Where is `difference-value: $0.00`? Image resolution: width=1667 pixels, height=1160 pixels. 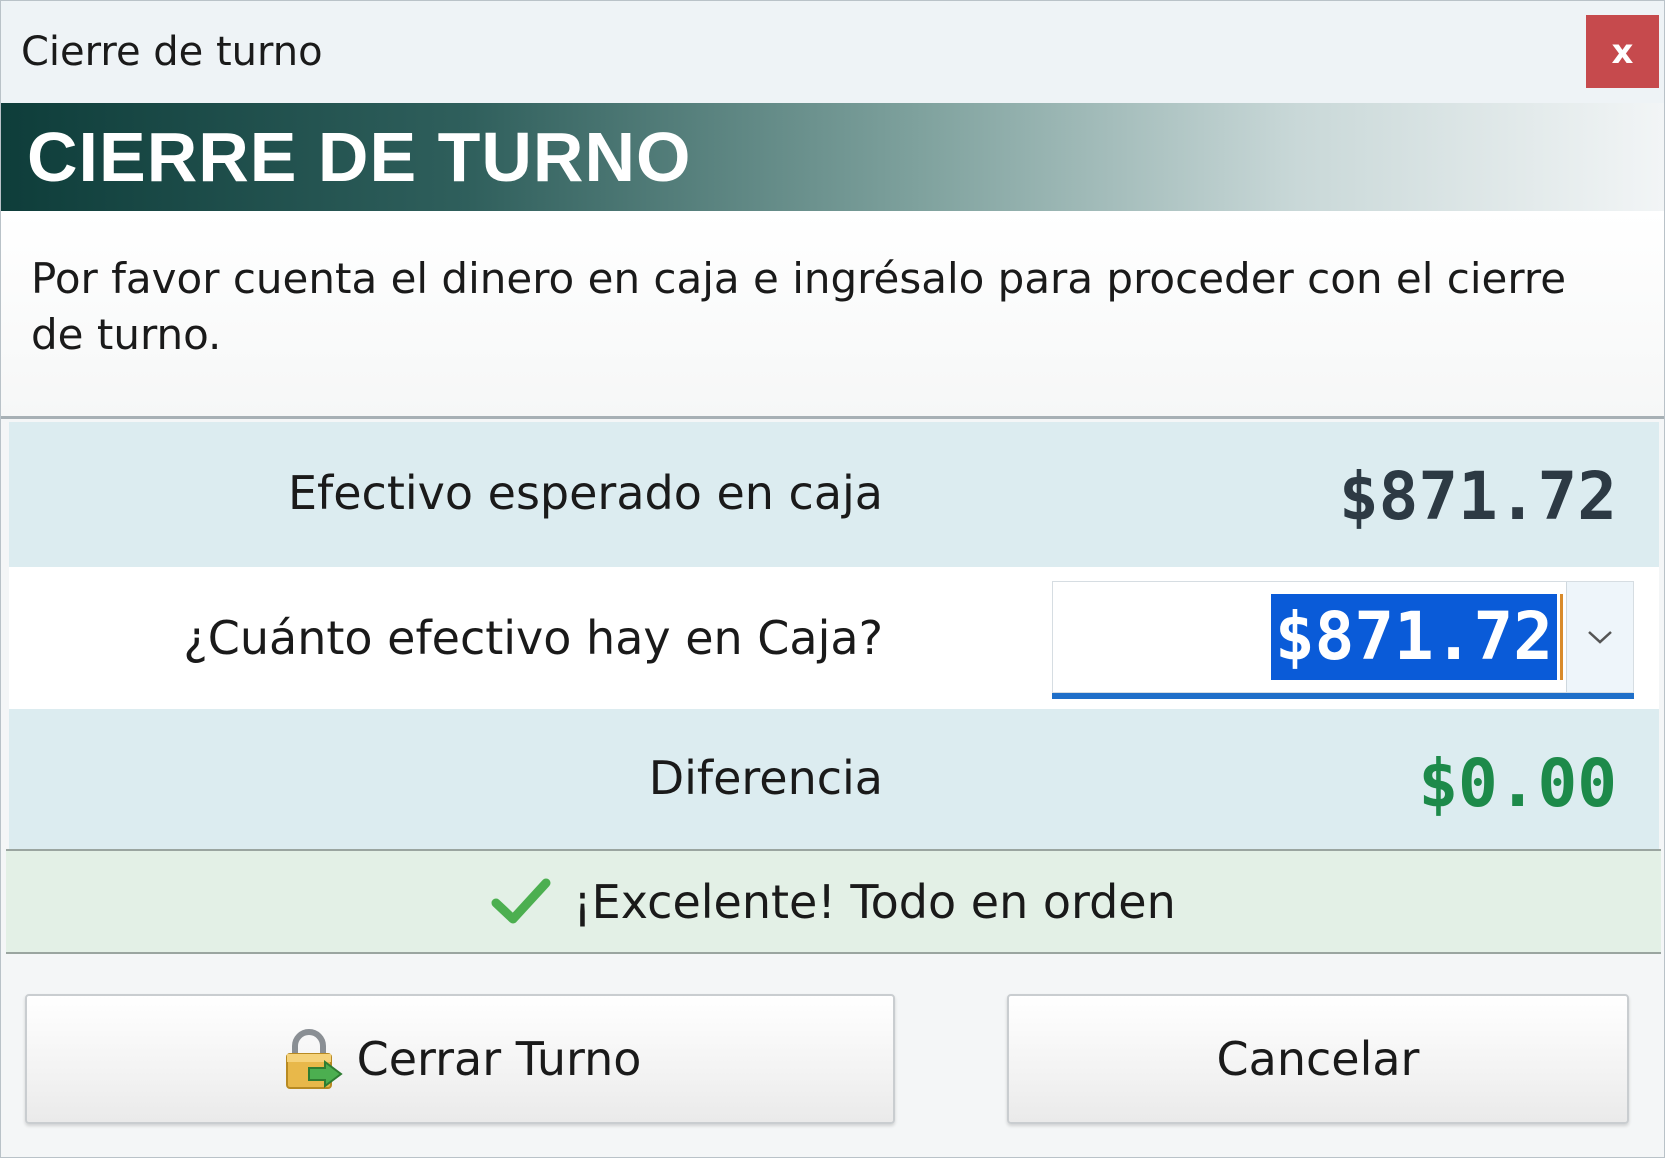 difference-value: $0.00 is located at coordinates (1517, 783).